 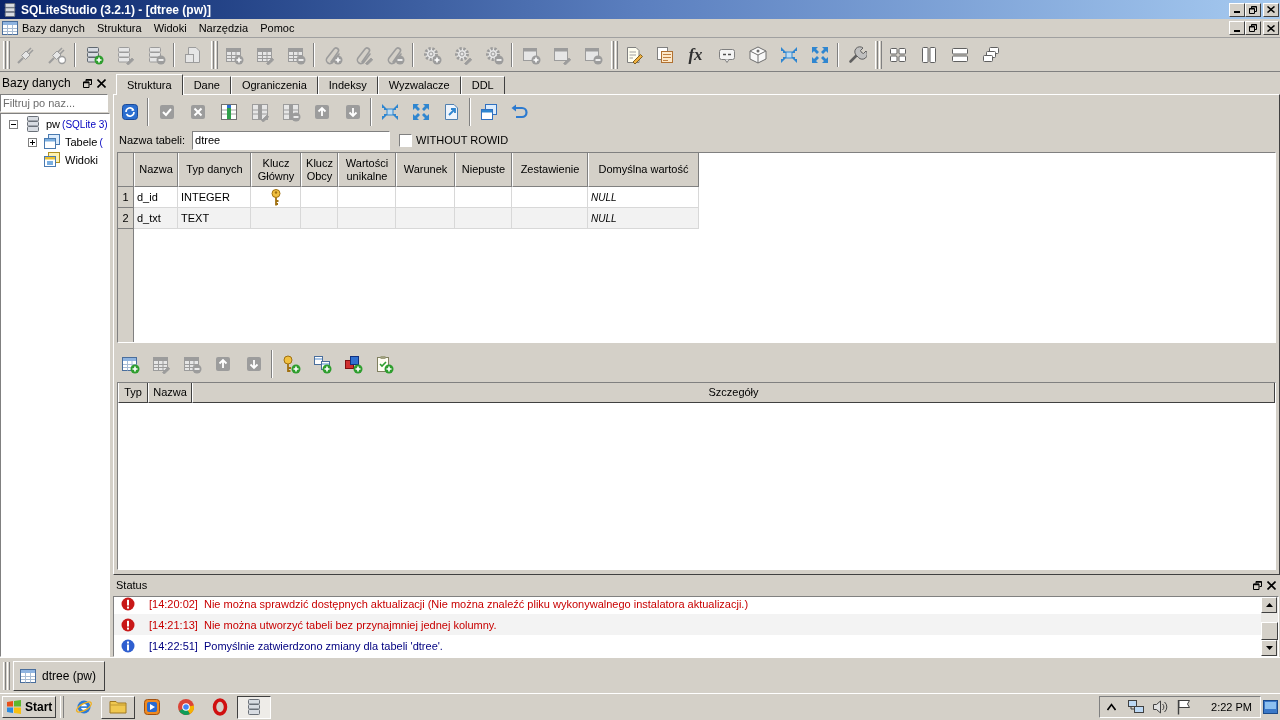 What do you see at coordinates (643, 170) in the screenshot?
I see `column-header: Domyślna wartość` at bounding box center [643, 170].